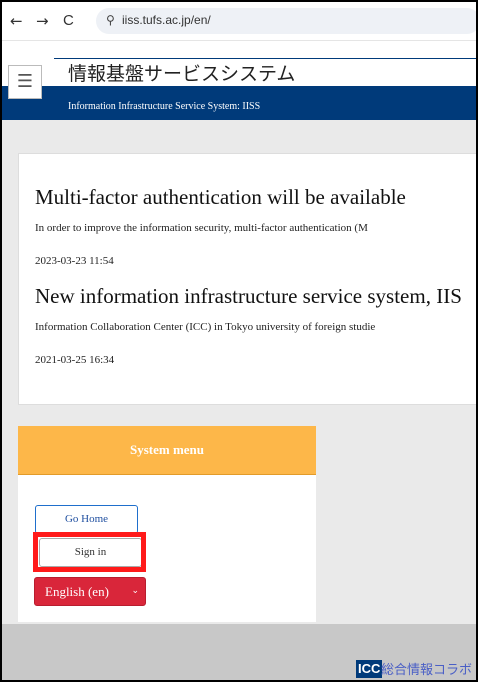 The width and height of the screenshot is (478, 682). Describe the element at coordinates (110, 20) in the screenshot. I see `site-info-icon: ⚲` at that location.